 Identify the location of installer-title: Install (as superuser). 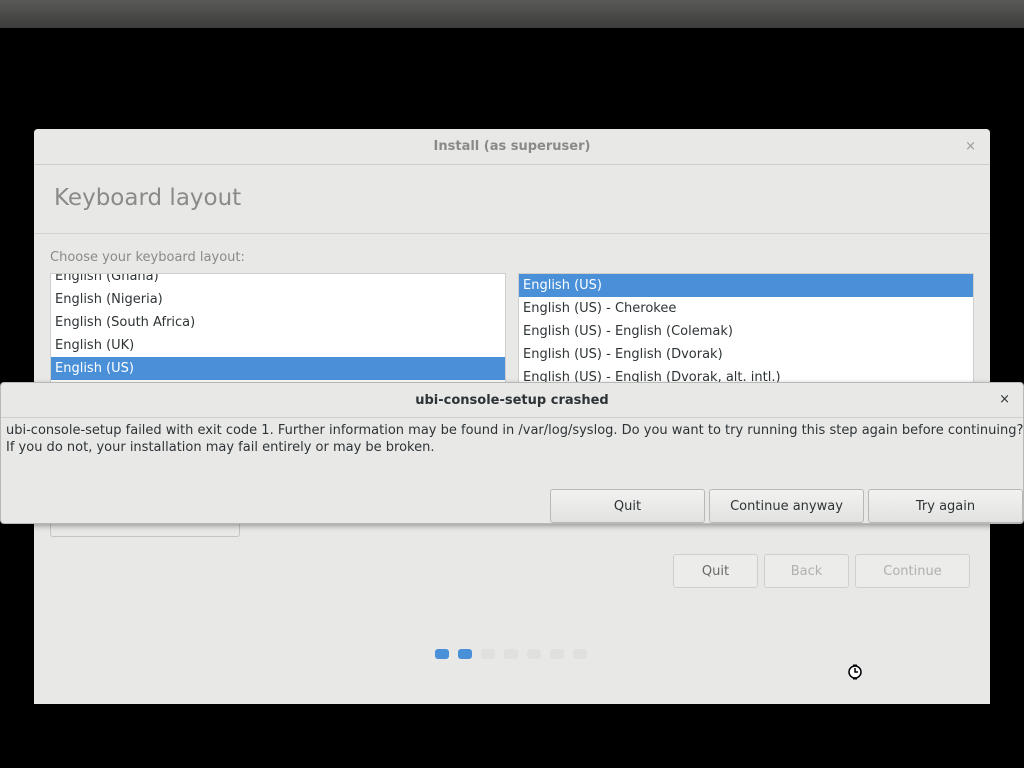
(512, 146).